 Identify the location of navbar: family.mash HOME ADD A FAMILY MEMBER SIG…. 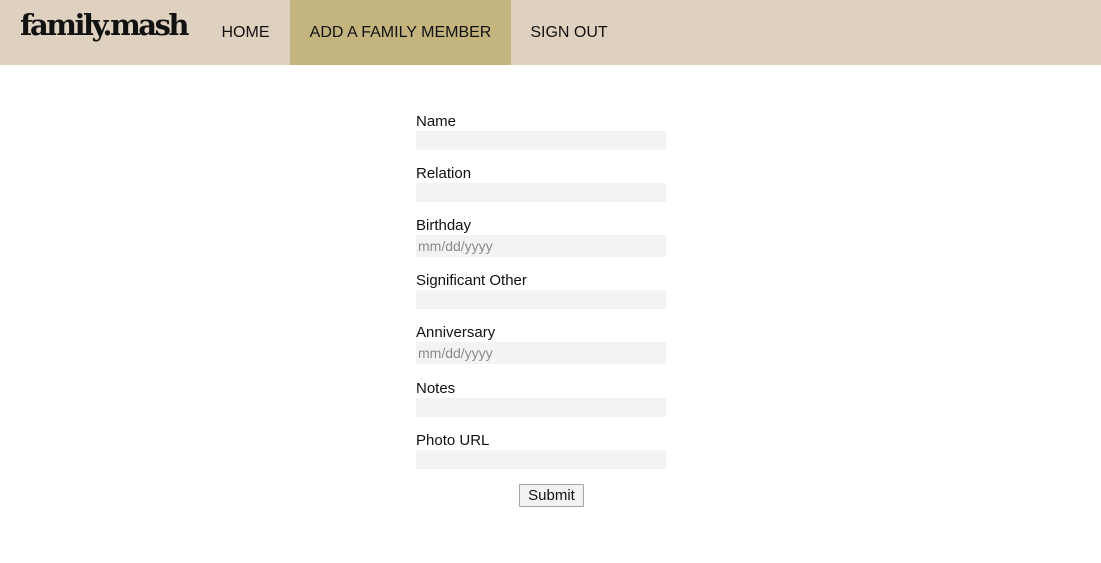
(550, 32).